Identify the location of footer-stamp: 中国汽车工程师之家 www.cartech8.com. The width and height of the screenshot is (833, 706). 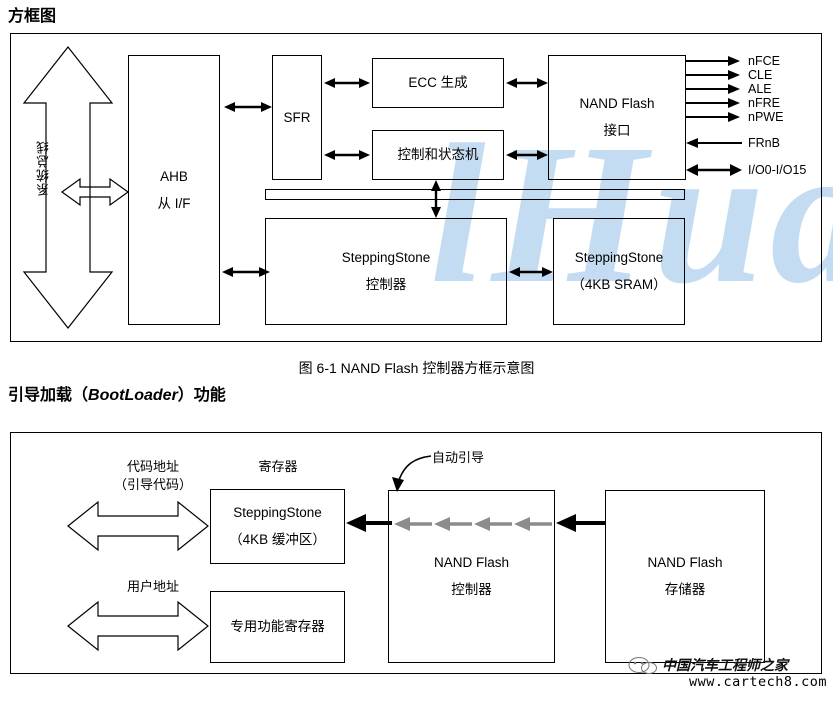
(730, 672).